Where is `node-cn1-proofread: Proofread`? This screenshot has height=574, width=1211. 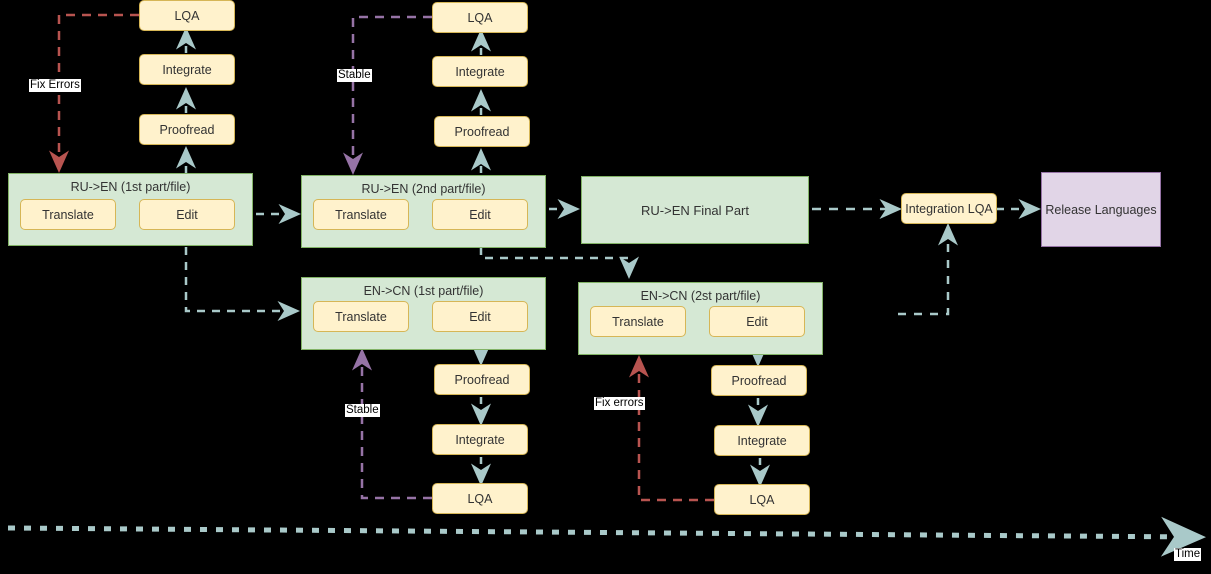 node-cn1-proofread: Proofread is located at coordinates (482, 379).